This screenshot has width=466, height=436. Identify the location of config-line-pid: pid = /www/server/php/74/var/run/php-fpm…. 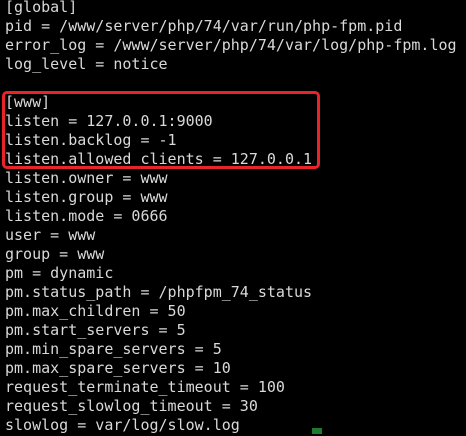
(204, 26).